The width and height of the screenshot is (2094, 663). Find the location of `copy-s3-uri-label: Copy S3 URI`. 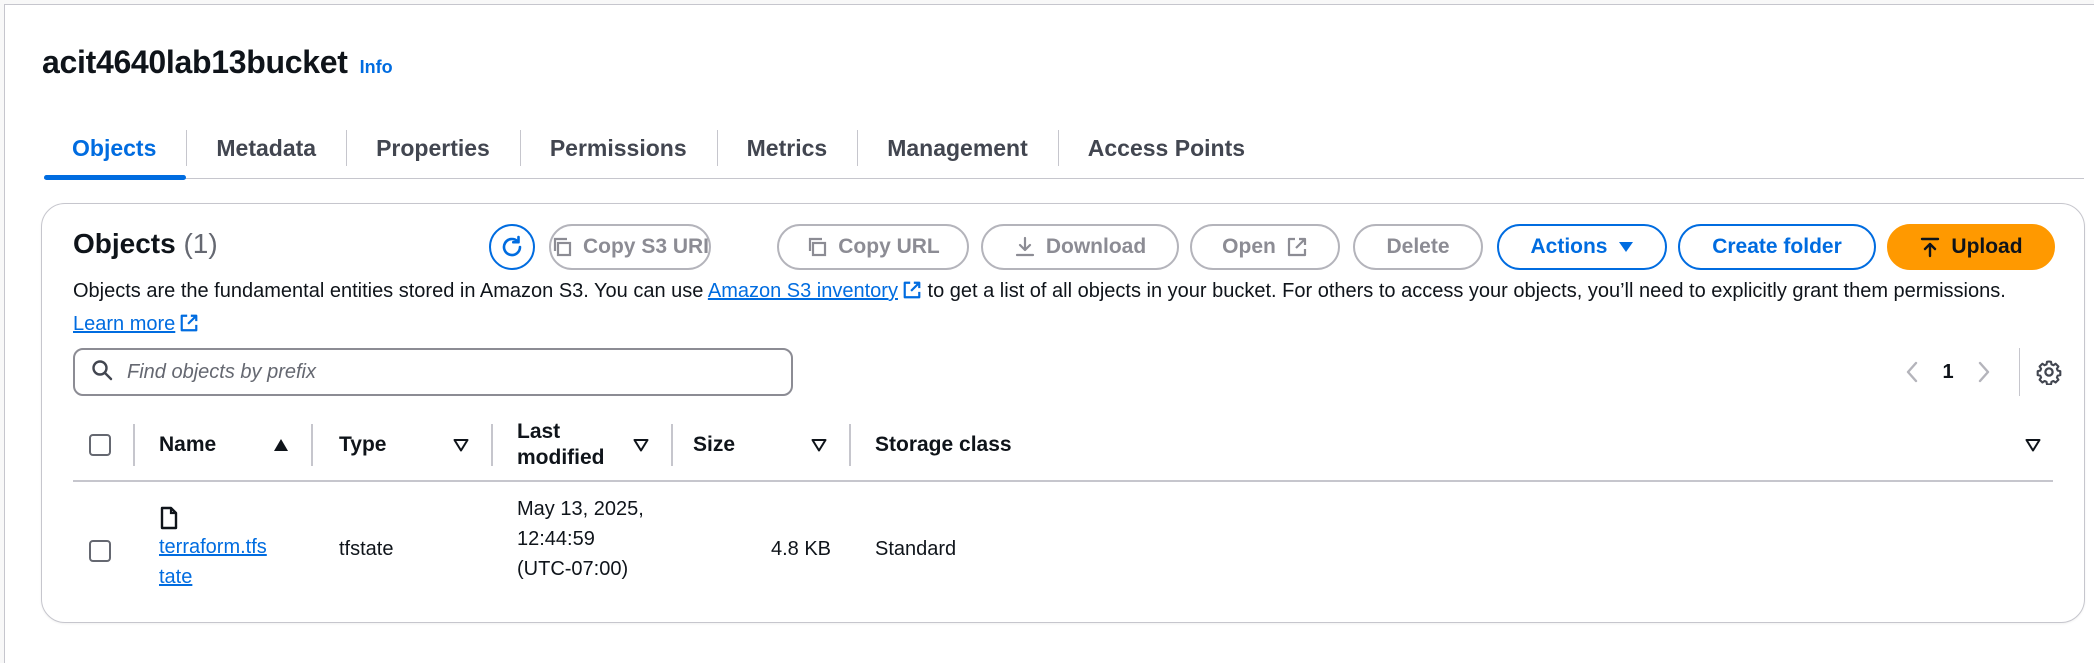

copy-s3-uri-label: Copy S3 URI is located at coordinates (646, 246).